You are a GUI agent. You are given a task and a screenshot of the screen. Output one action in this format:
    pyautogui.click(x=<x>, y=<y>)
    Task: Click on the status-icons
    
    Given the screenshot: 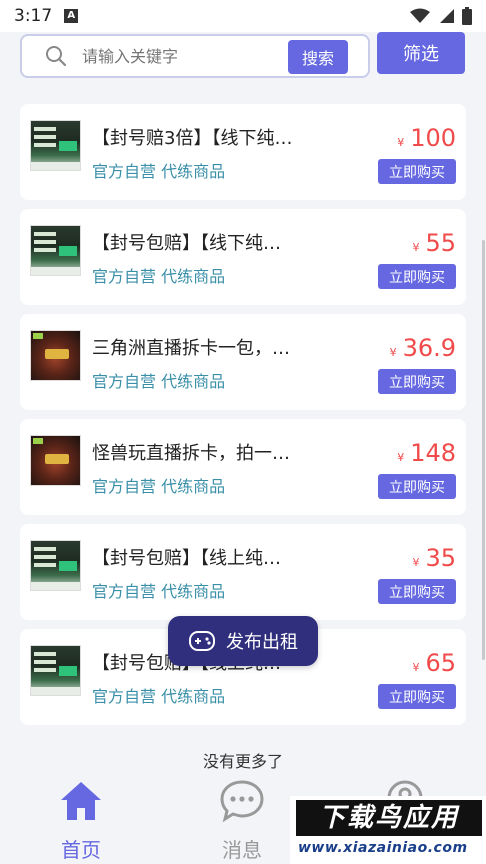 What is the action you would take?
    pyautogui.click(x=441, y=16)
    